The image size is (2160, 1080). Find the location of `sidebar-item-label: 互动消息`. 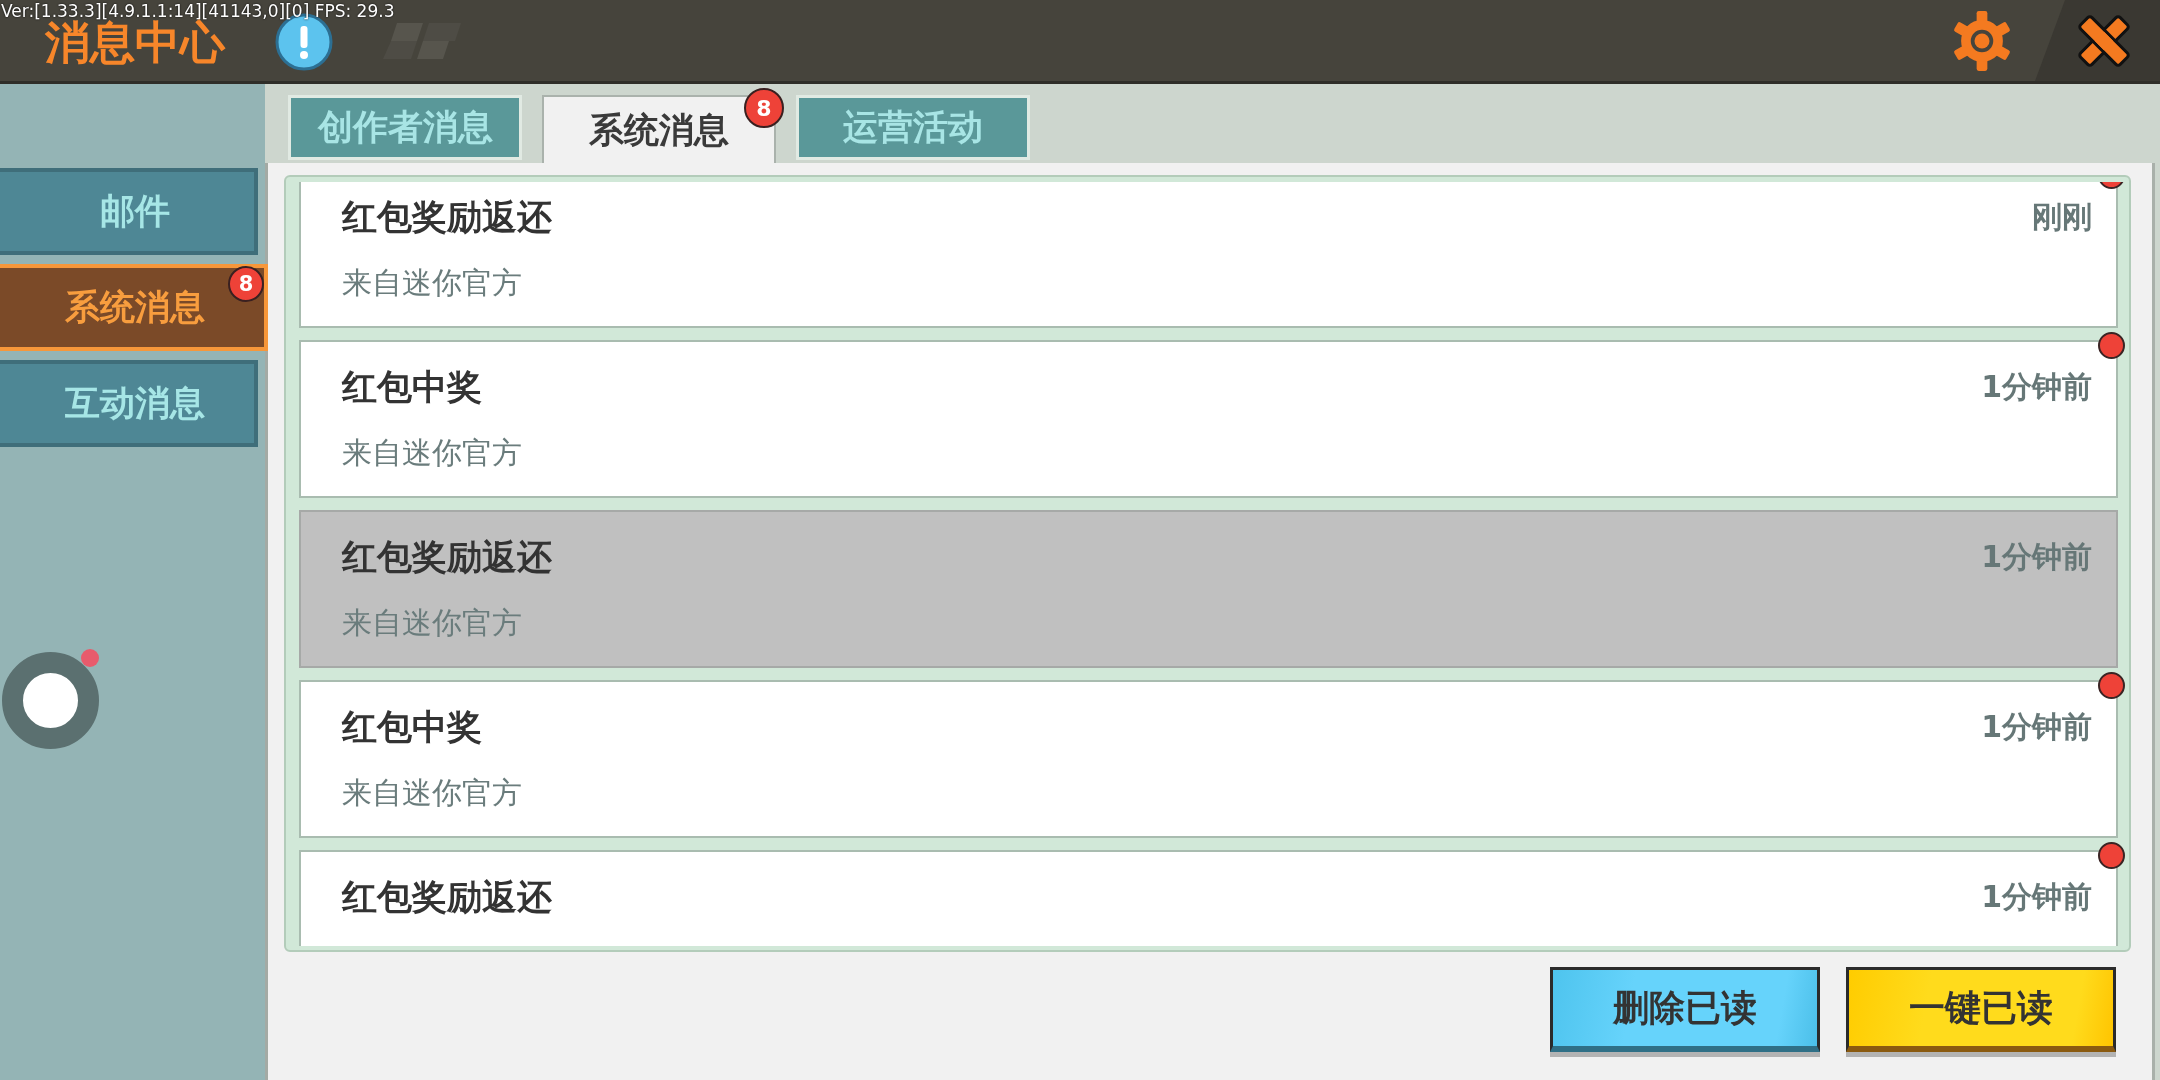

sidebar-item-label: 互动消息 is located at coordinates (135, 403).